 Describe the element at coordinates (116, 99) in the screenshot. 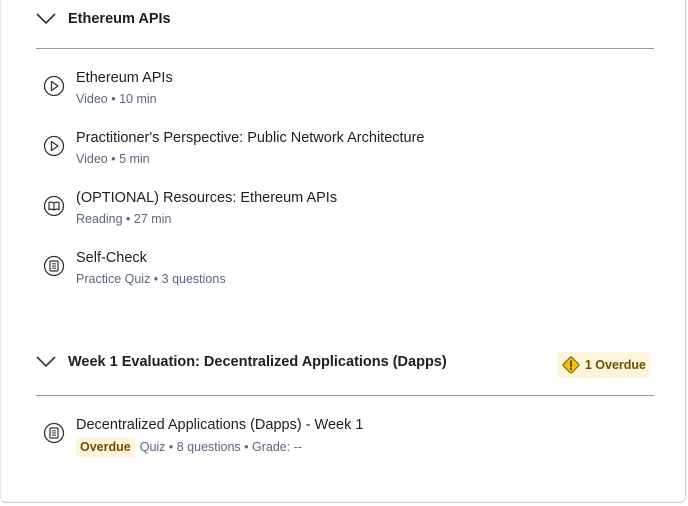

I see `item-meta: Video • 10 min` at that location.